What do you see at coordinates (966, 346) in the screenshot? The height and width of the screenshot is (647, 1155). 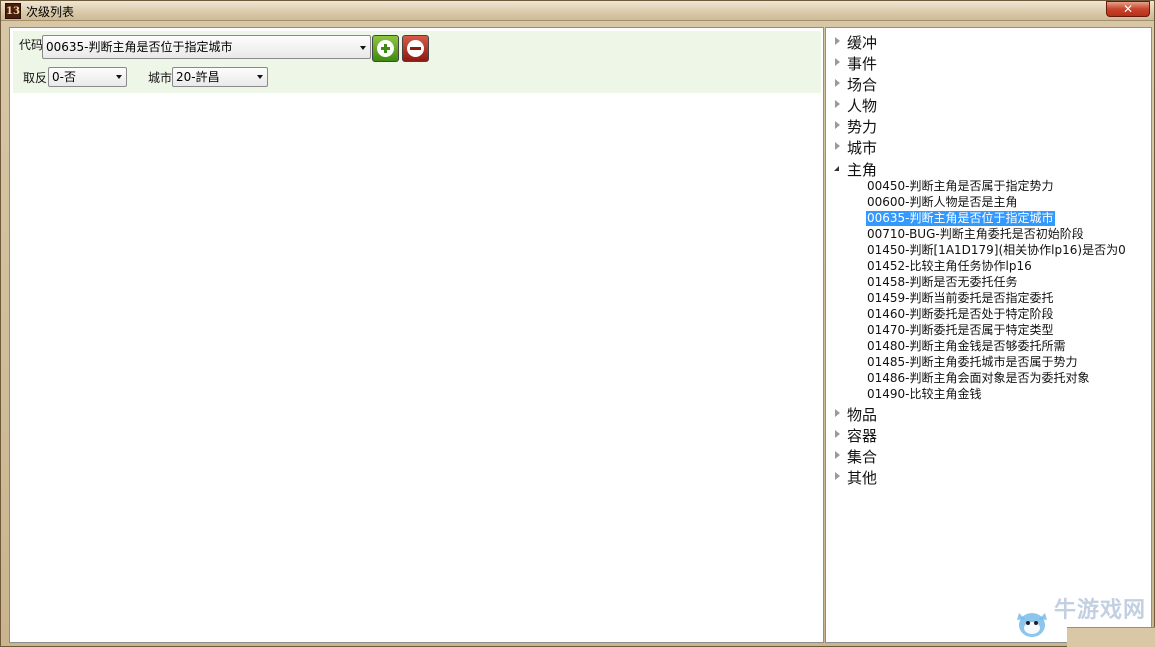 I see `tree-leaf: 01480-判断主角金钱是否够委托所需` at bounding box center [966, 346].